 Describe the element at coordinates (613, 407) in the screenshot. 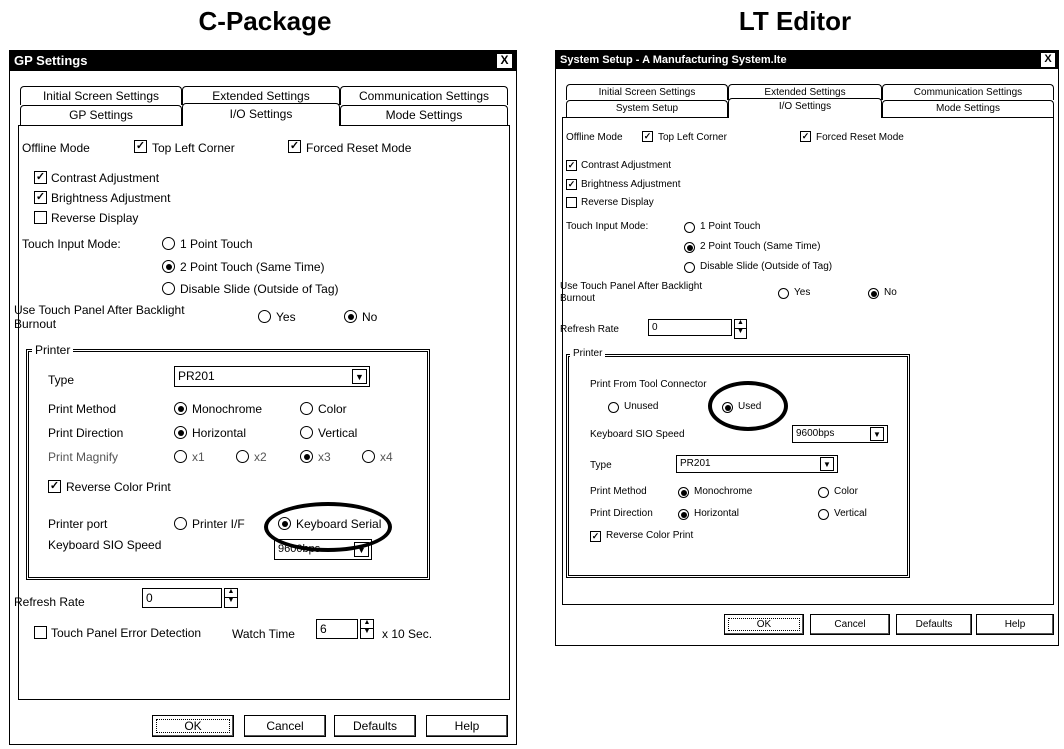

I see `unused-radio` at that location.